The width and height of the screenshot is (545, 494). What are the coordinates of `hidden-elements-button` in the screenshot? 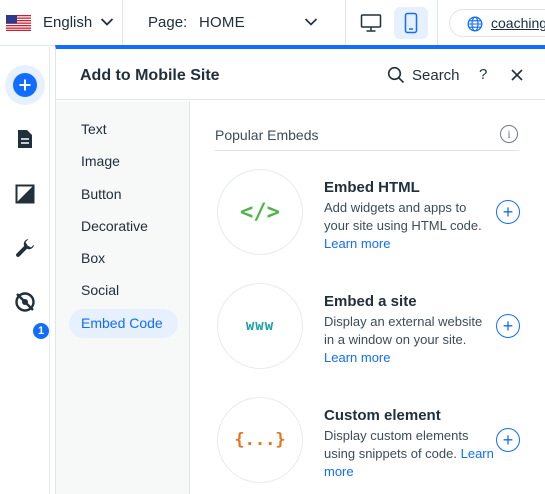 It's located at (25, 302).